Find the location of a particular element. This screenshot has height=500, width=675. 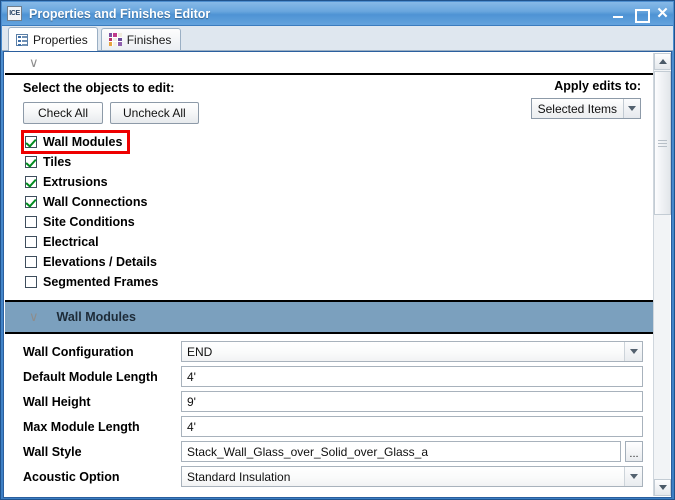

object-checkbox-row: Wall Connections is located at coordinates (86, 202).